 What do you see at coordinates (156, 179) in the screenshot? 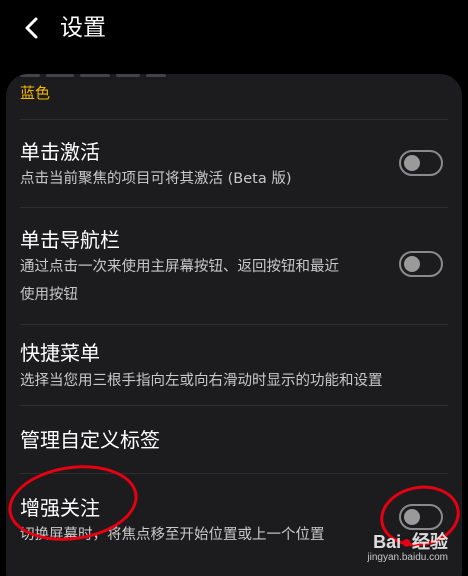
I see `row-subtitle: 点击当前聚焦的项目可将其激活 (Beta 版)` at bounding box center [156, 179].